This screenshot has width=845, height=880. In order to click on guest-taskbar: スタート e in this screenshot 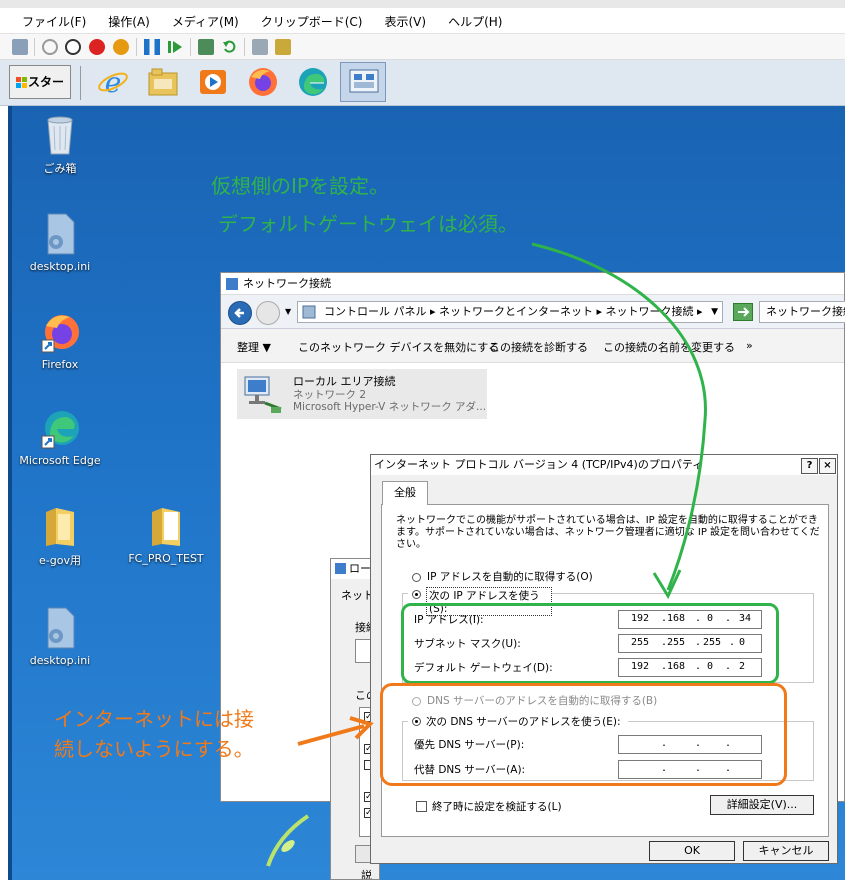, I will do `click(422, 90)`.